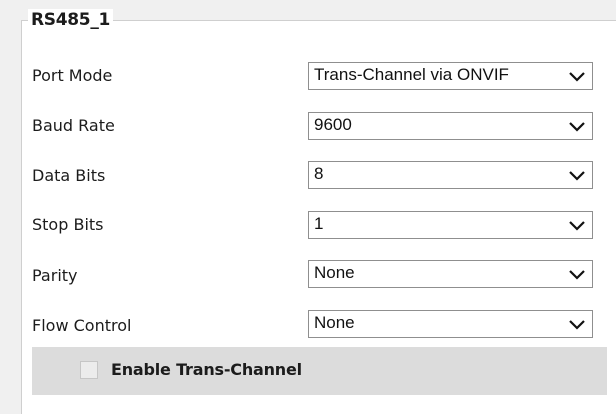 This screenshot has width=616, height=414. What do you see at coordinates (450, 324) in the screenshot?
I see `flow-control-select: None` at bounding box center [450, 324].